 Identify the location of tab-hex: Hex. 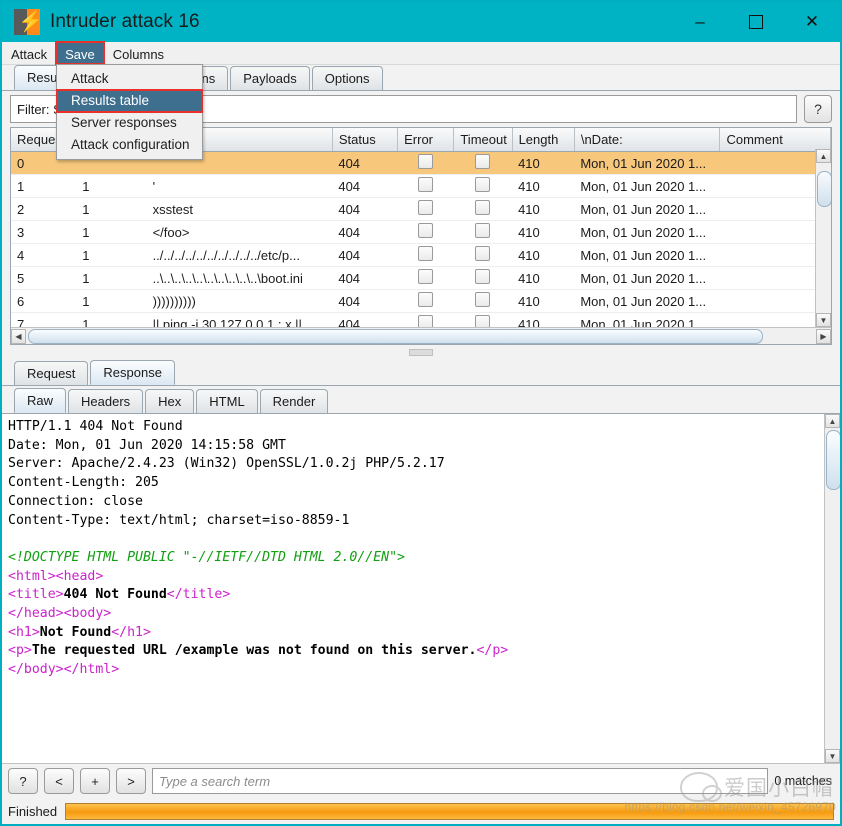
(170, 401).